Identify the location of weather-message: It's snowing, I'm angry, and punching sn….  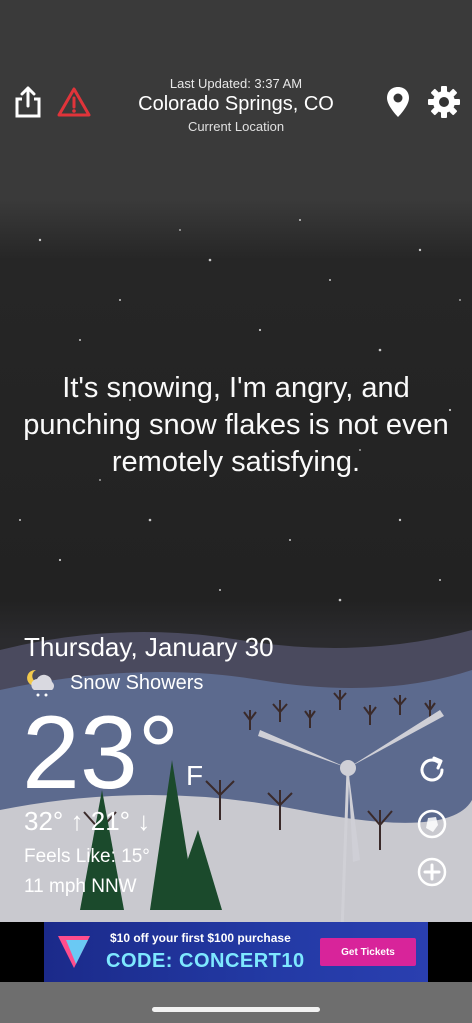
(236, 425).